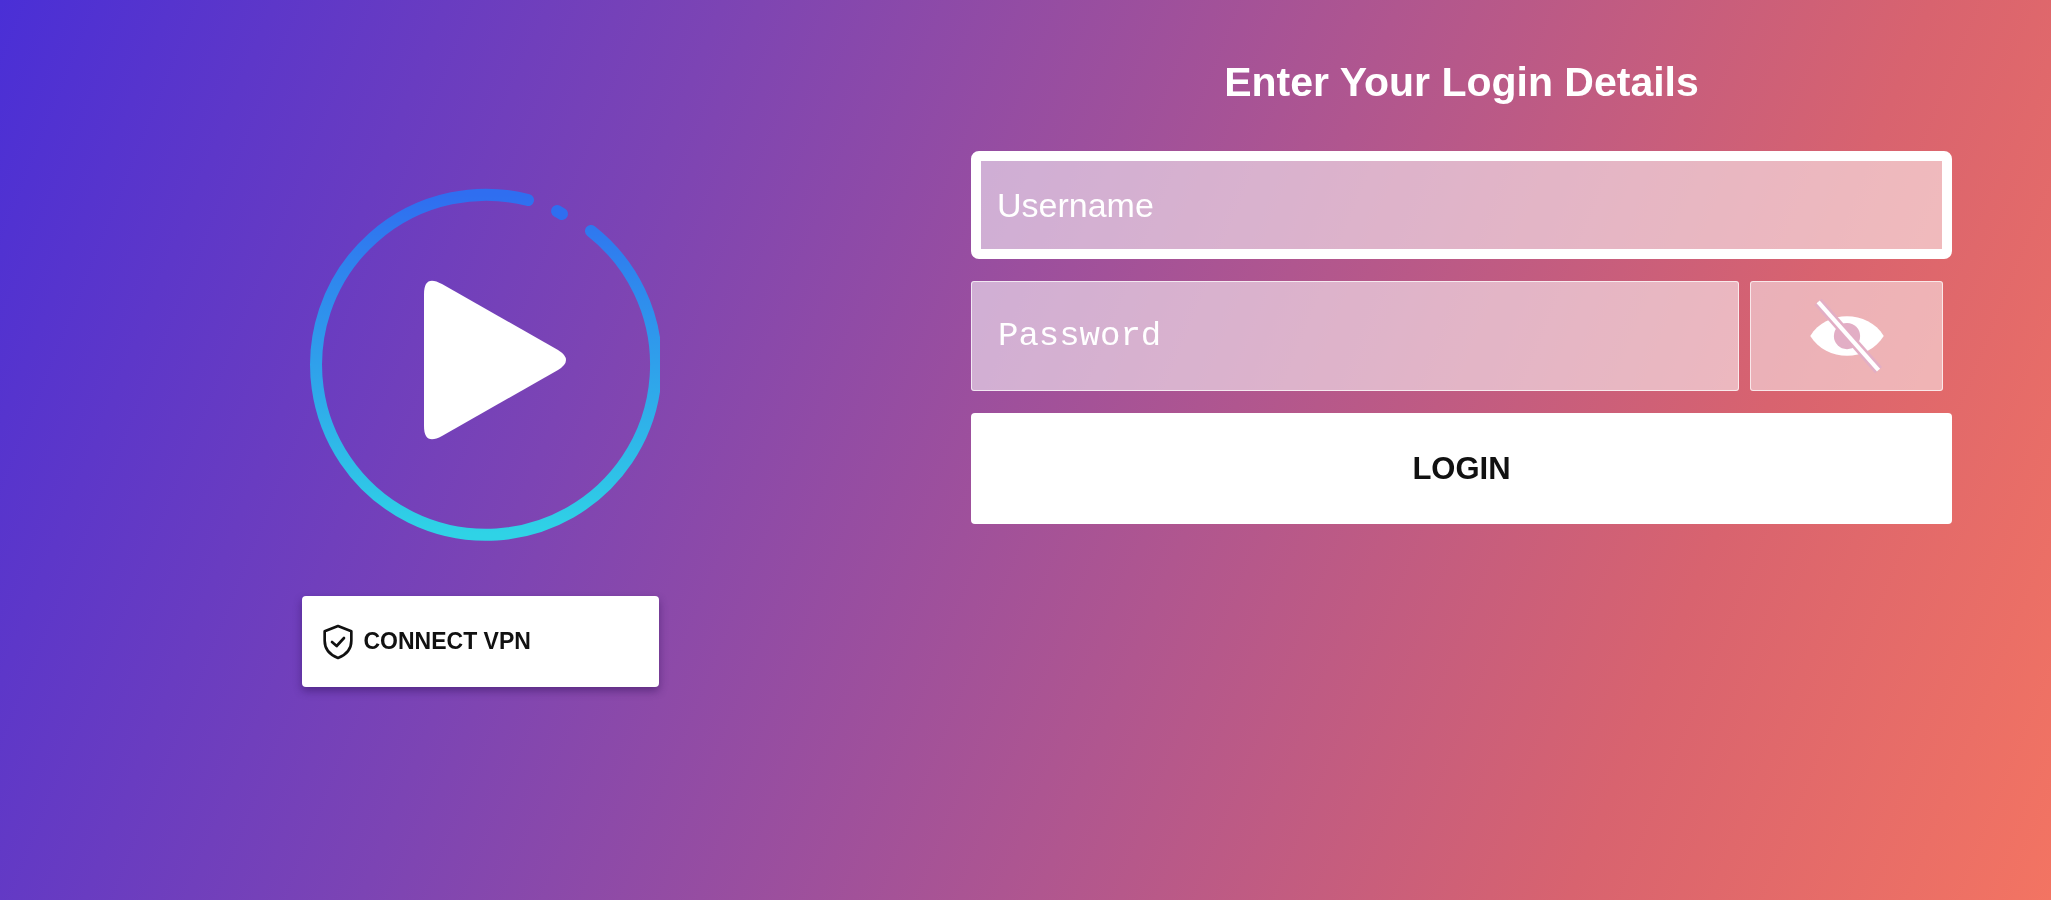 The height and width of the screenshot is (900, 2051). Describe the element at coordinates (1846, 336) in the screenshot. I see `toggle-visibility-button` at that location.